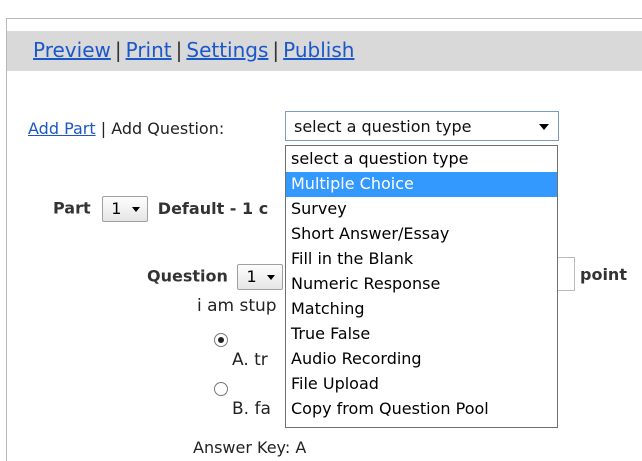 The height and width of the screenshot is (461, 642). Describe the element at coordinates (383, 126) in the screenshot. I see `question-type-value: select a question type` at that location.